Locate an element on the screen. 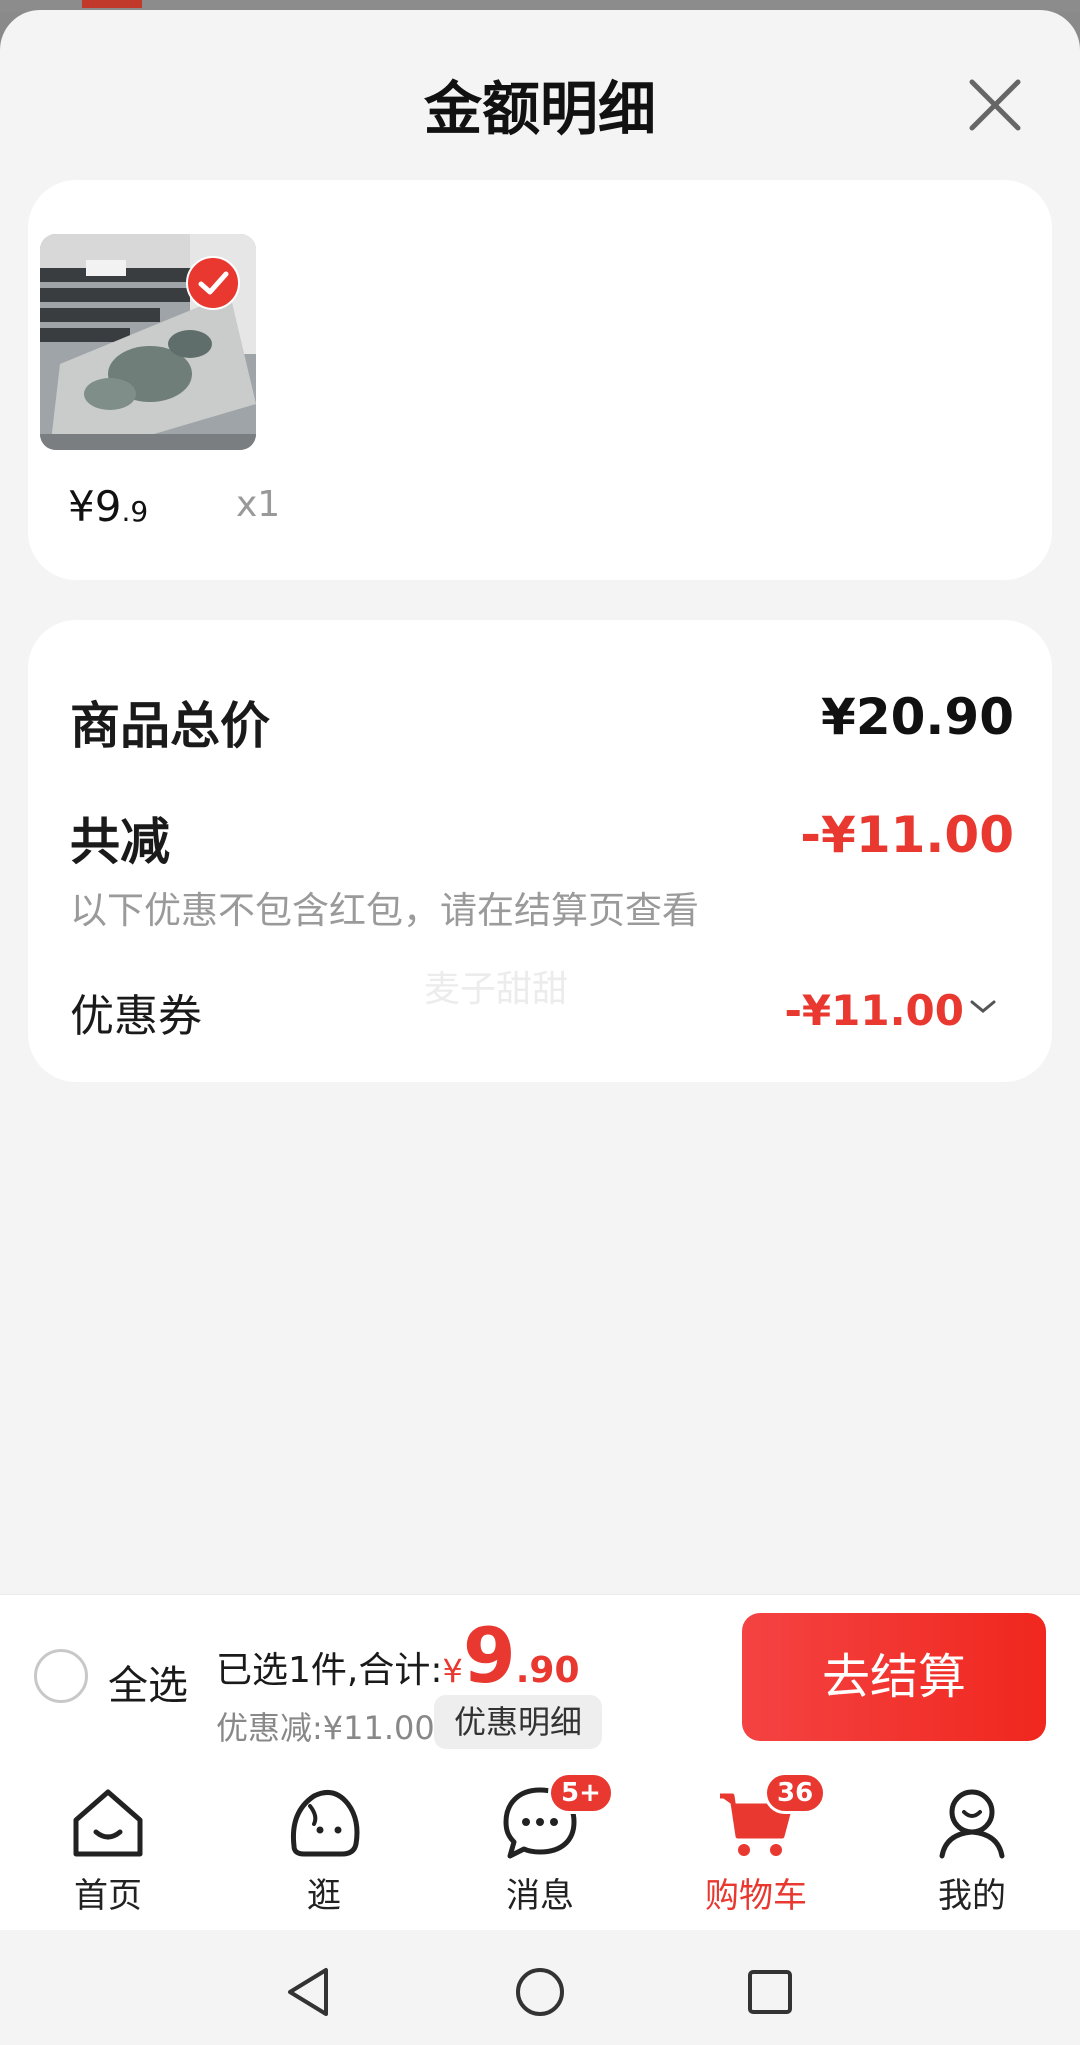 This screenshot has width=1080, height=2045. total-reduction-value: -¥11.00 is located at coordinates (907, 835).